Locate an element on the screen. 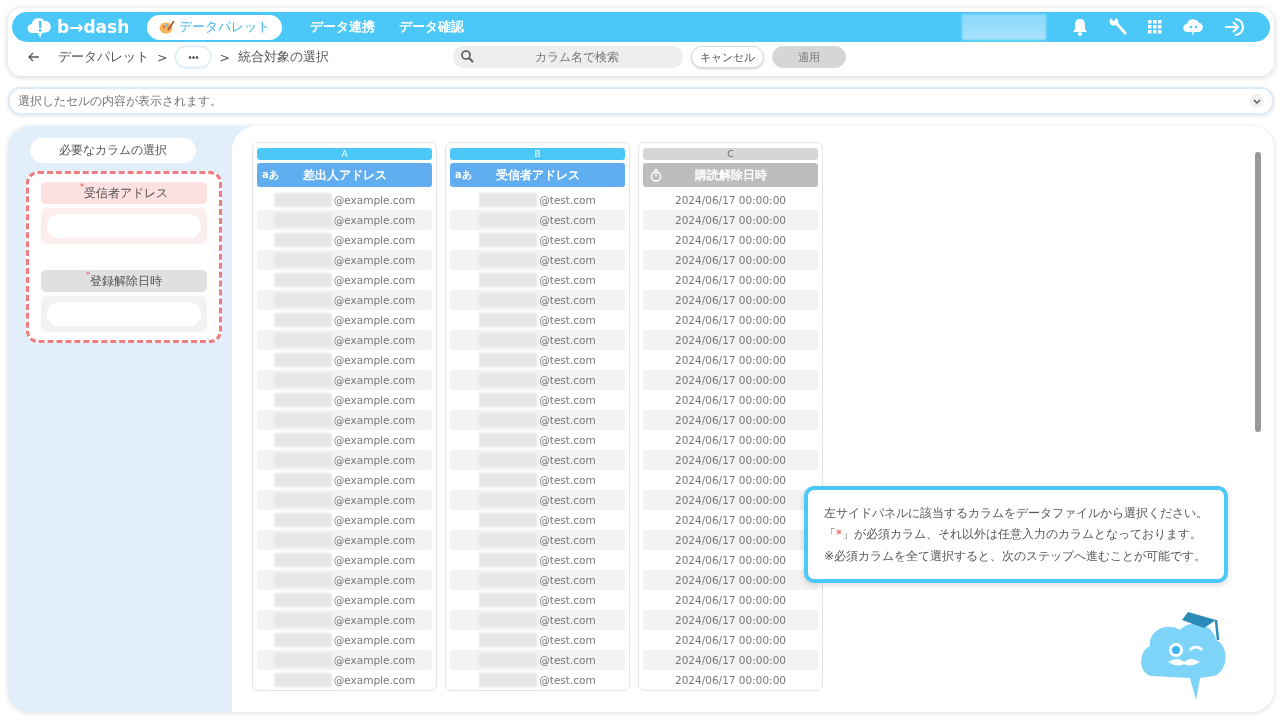 The height and width of the screenshot is (720, 1280). sidebar-title: 必要なカラムの選択 is located at coordinates (113, 150).